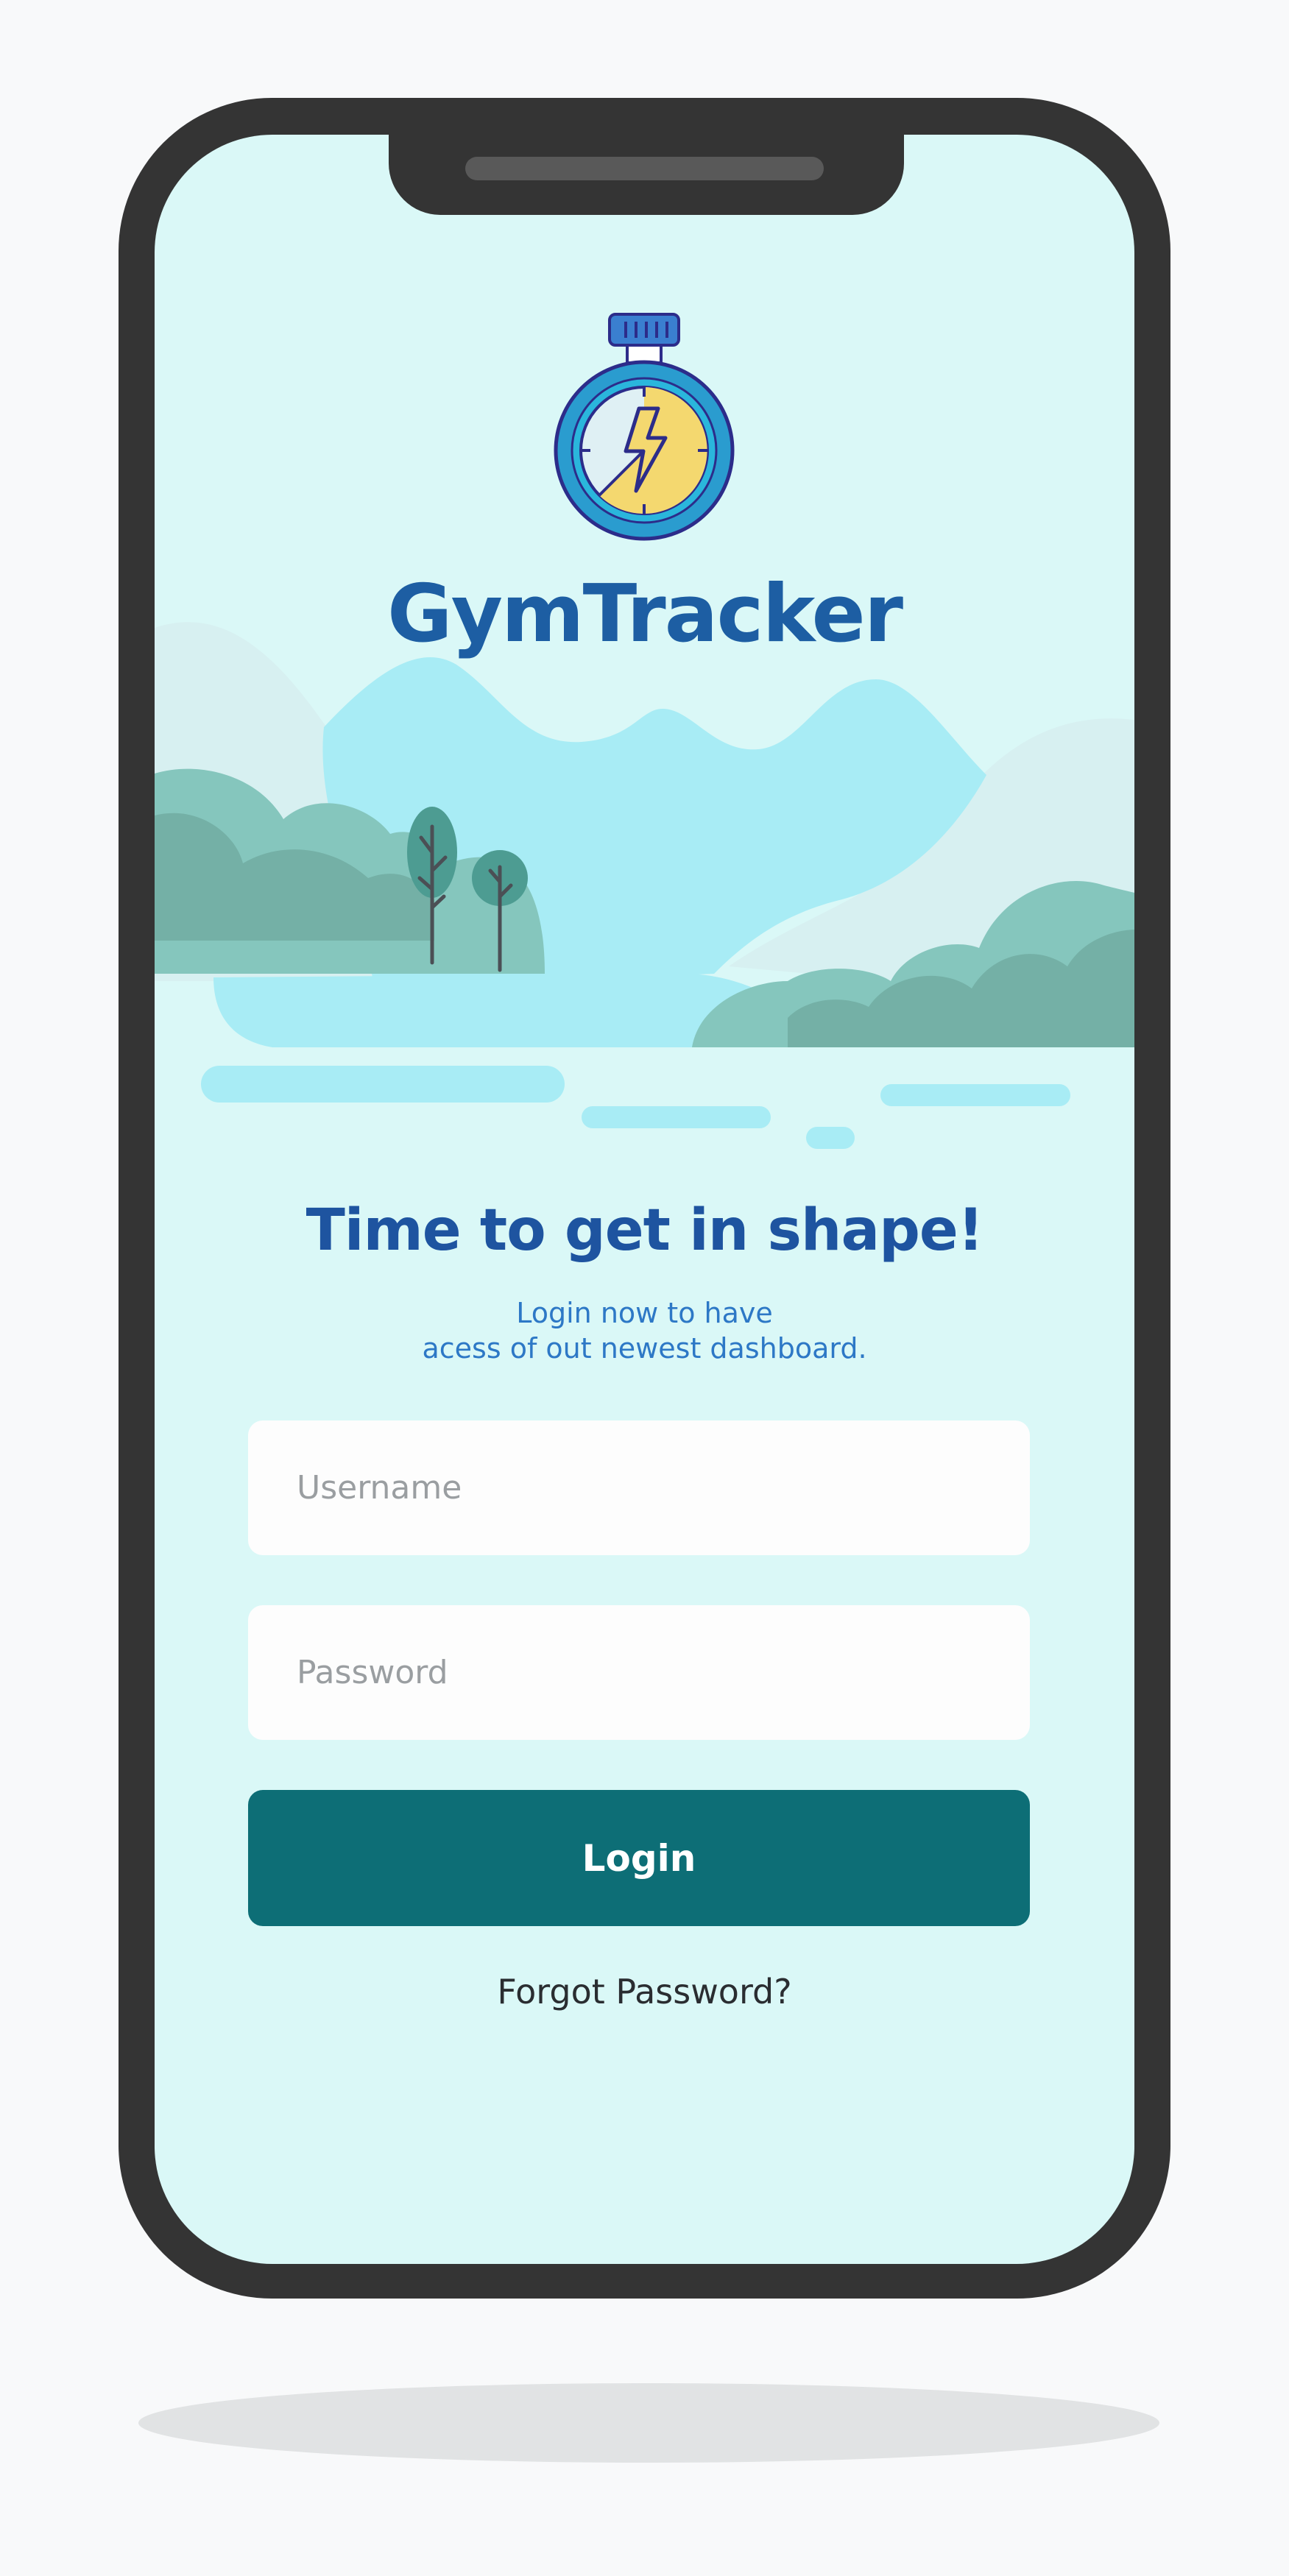 The width and height of the screenshot is (1289, 2576). I want to click on password-input, so click(639, 1672).